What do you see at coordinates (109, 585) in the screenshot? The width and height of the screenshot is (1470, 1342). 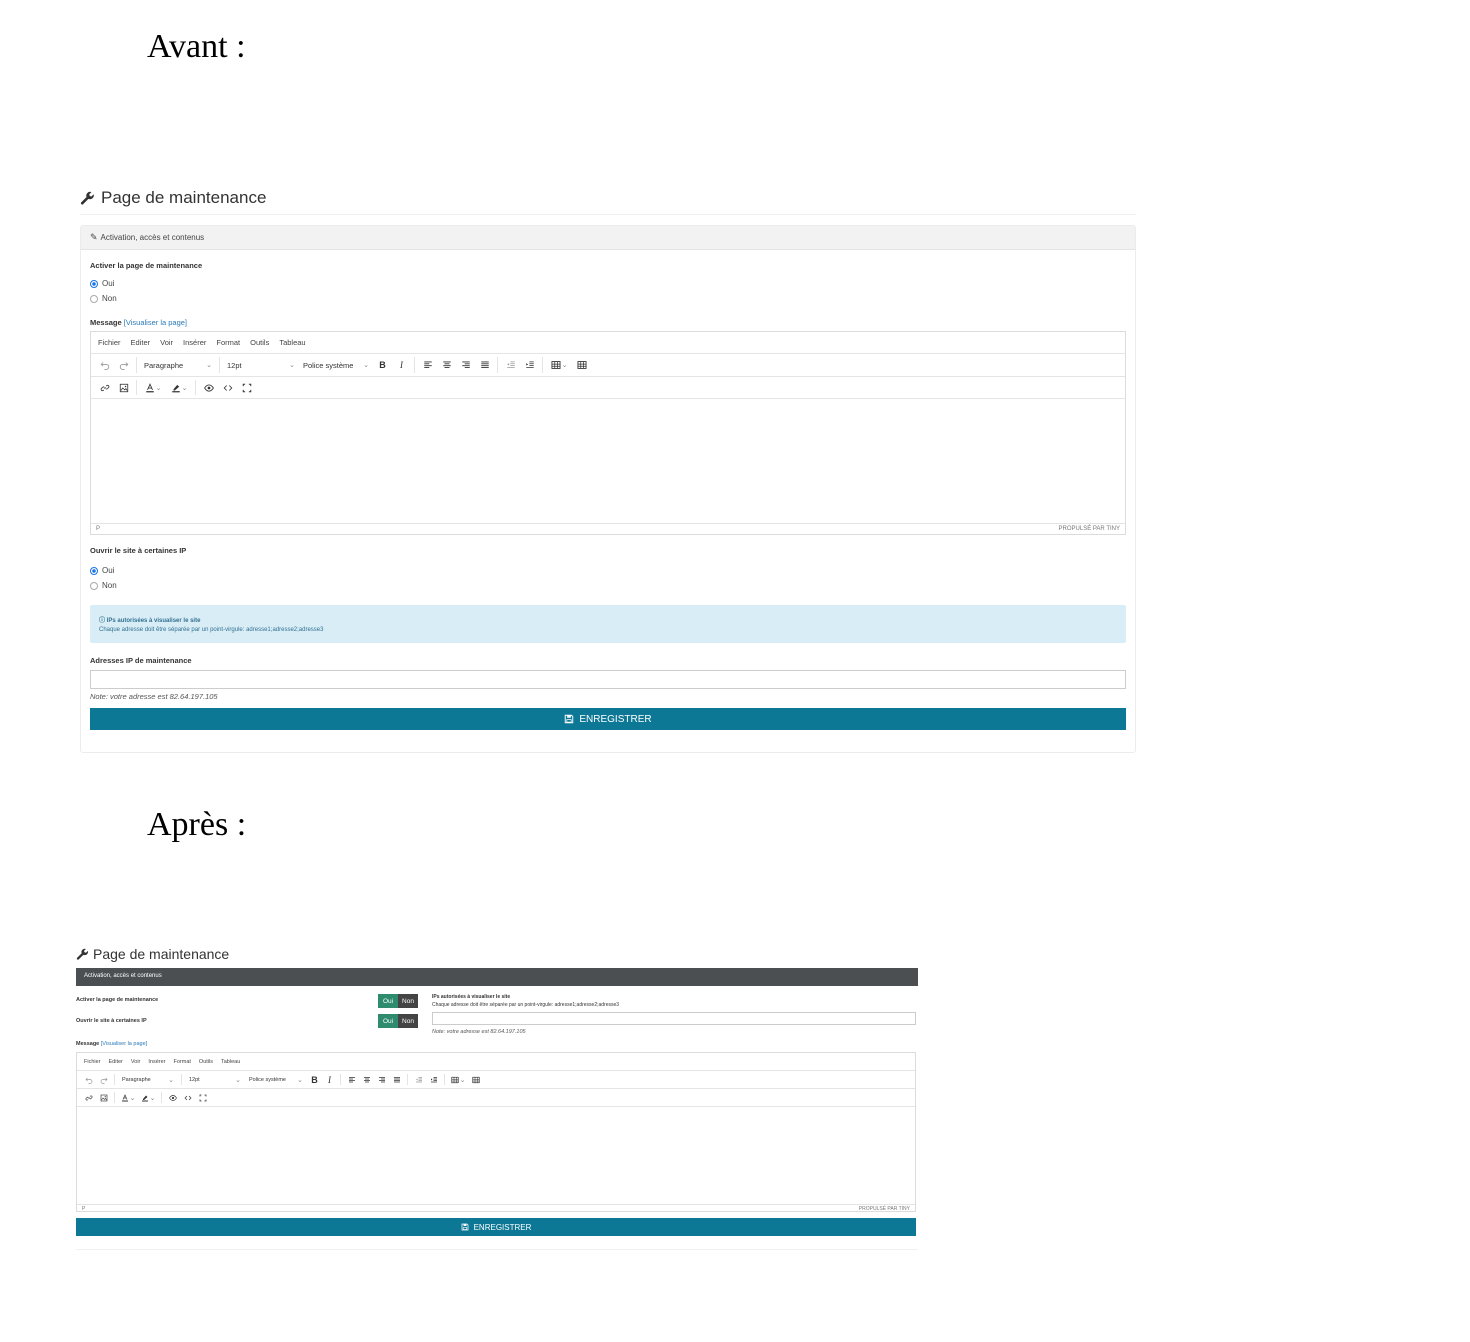 I see `open-ip-no-label: Non` at bounding box center [109, 585].